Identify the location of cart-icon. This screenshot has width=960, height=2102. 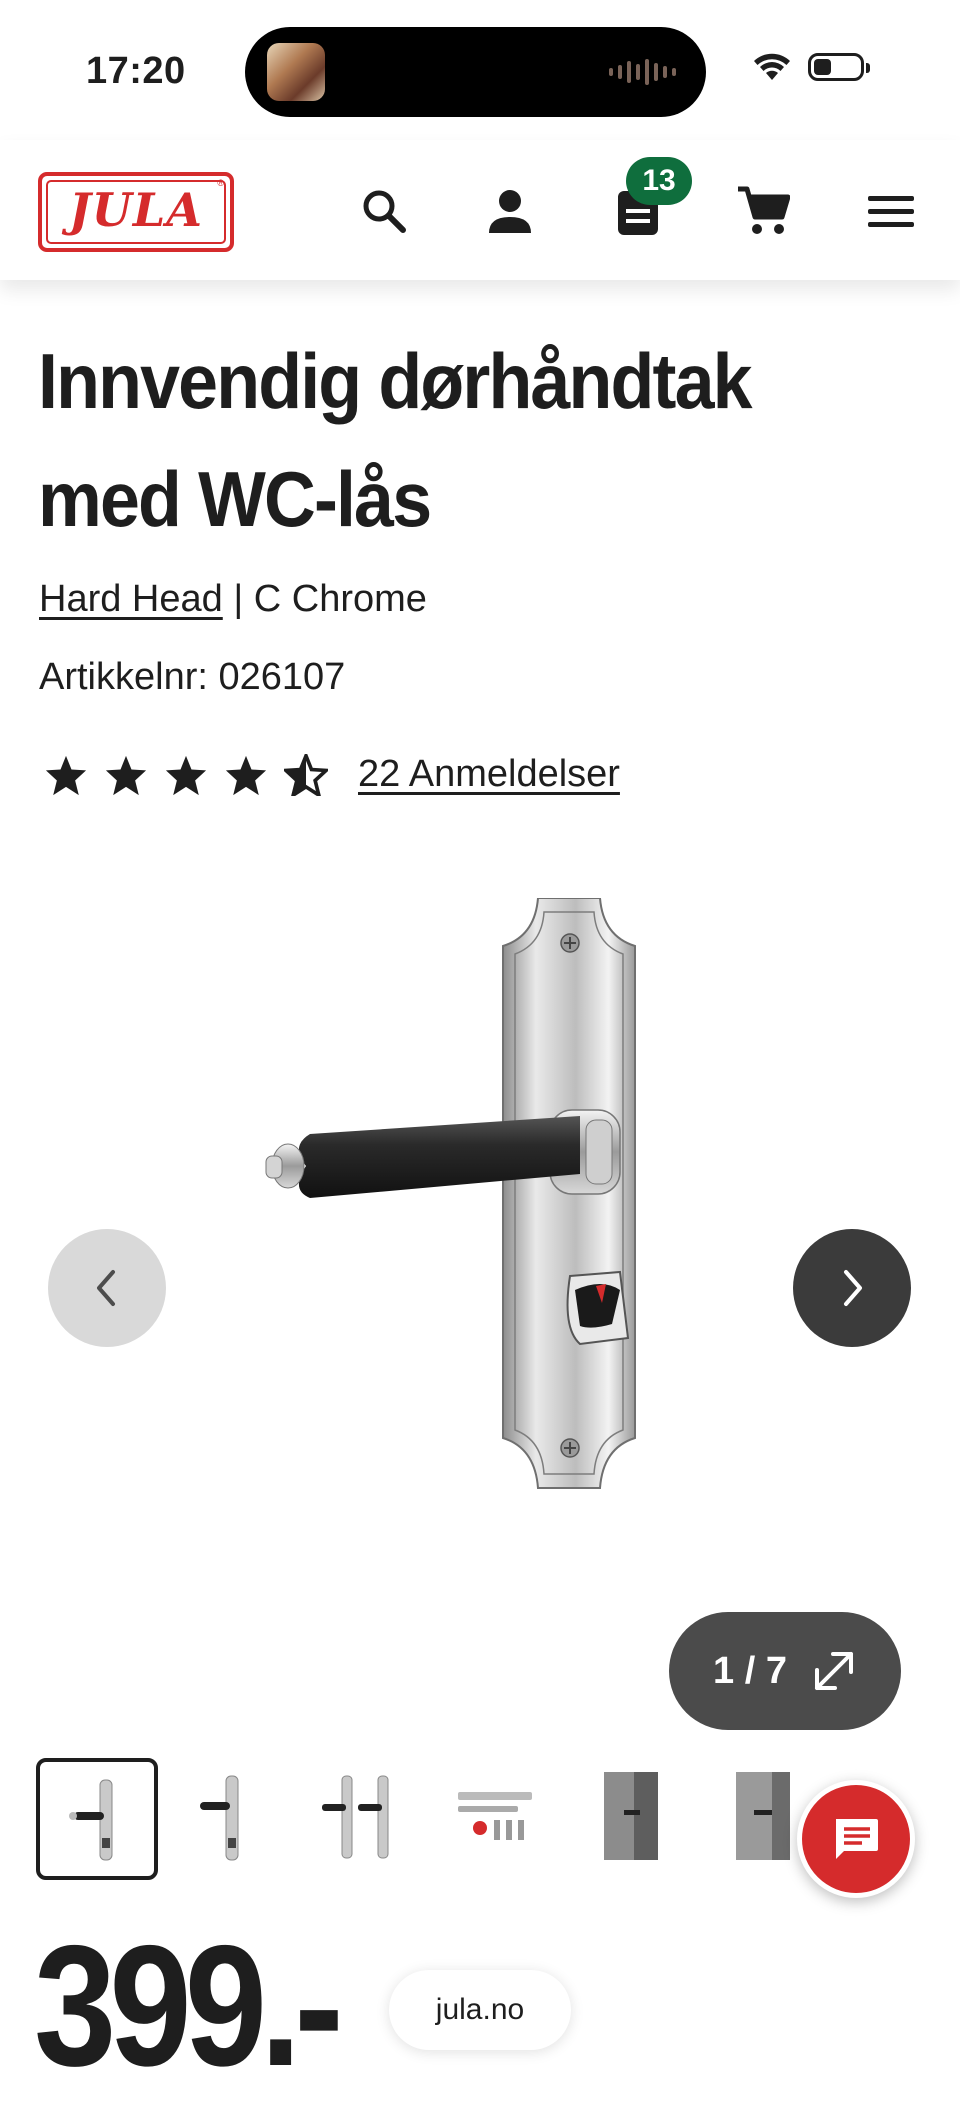
(764, 210).